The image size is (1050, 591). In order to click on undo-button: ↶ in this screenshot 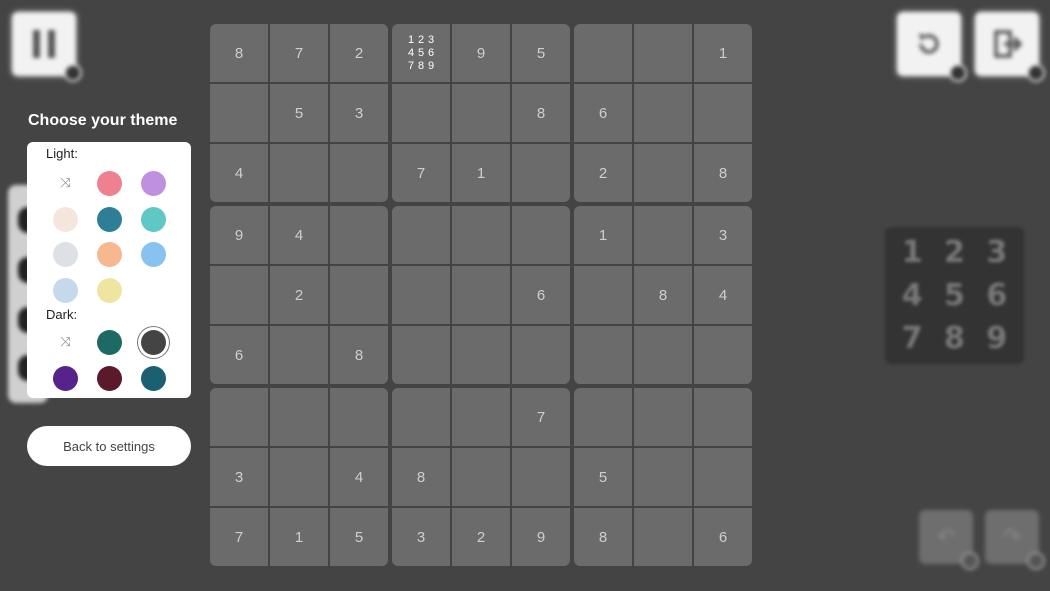, I will do `click(949, 540)`.